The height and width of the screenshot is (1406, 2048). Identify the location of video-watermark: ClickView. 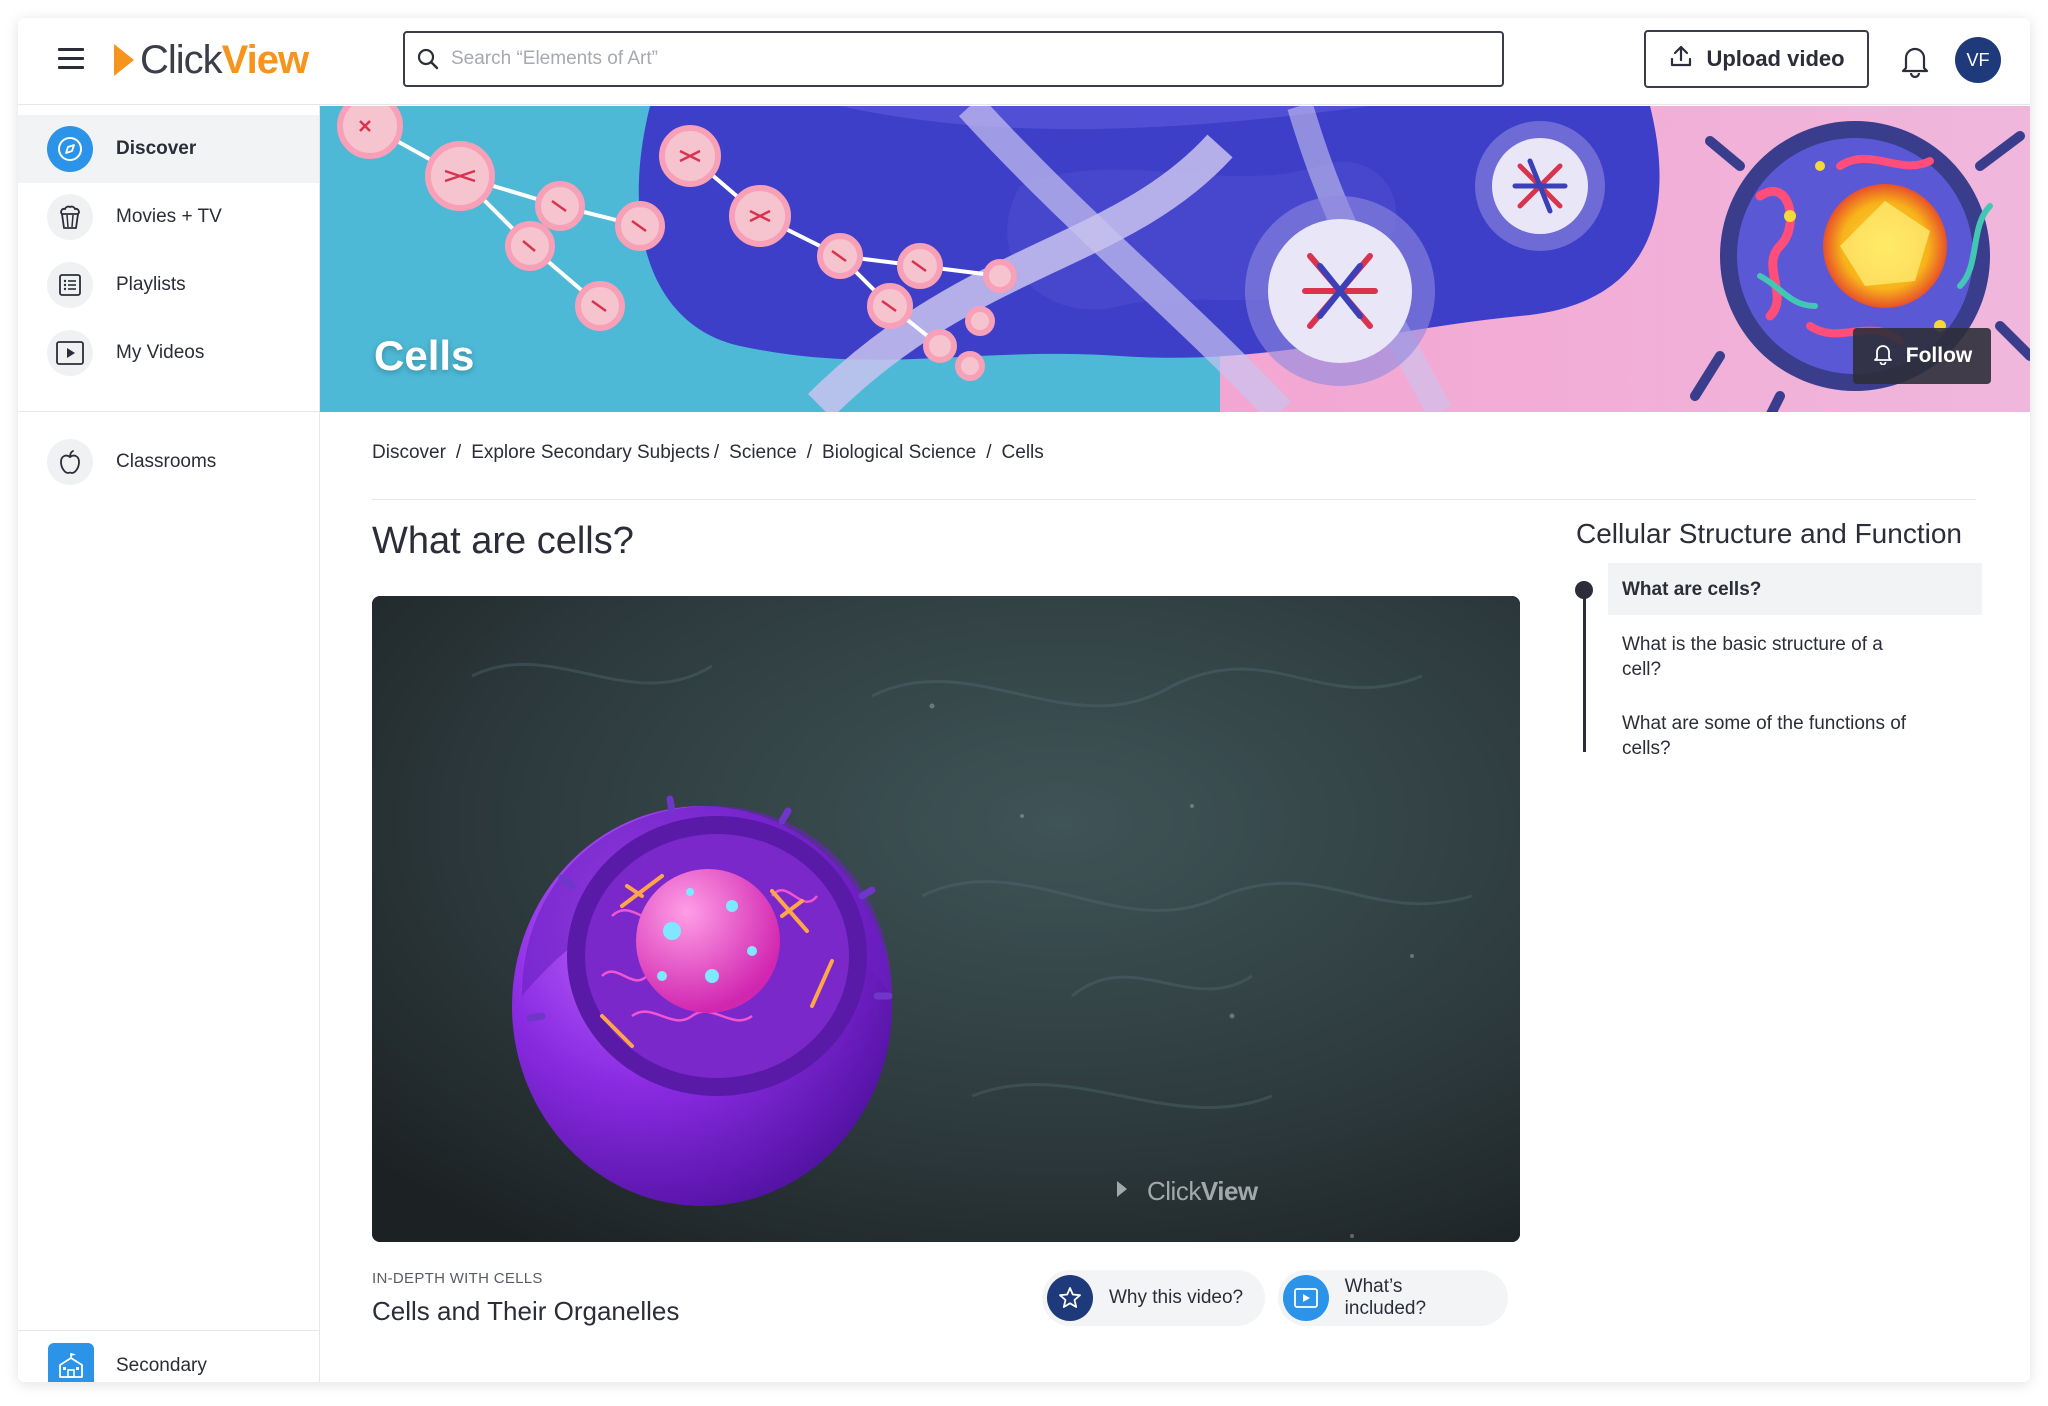
(1202, 1191).